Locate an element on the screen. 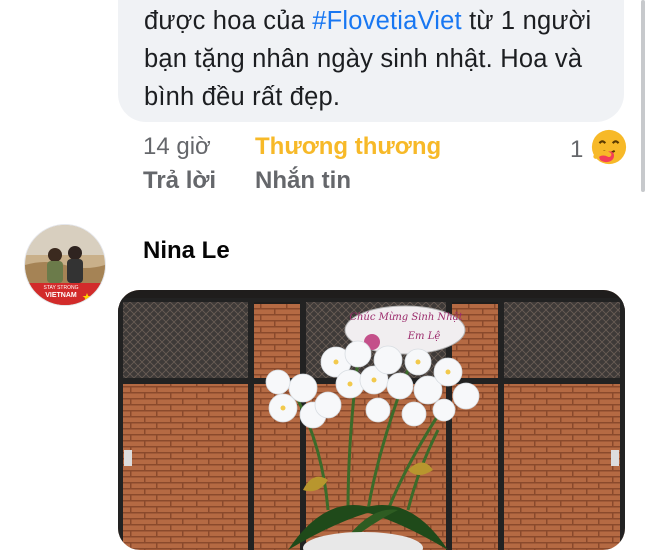 The height and width of the screenshot is (550, 649). comment-text-before: được hoa của is located at coordinates (228, 21).